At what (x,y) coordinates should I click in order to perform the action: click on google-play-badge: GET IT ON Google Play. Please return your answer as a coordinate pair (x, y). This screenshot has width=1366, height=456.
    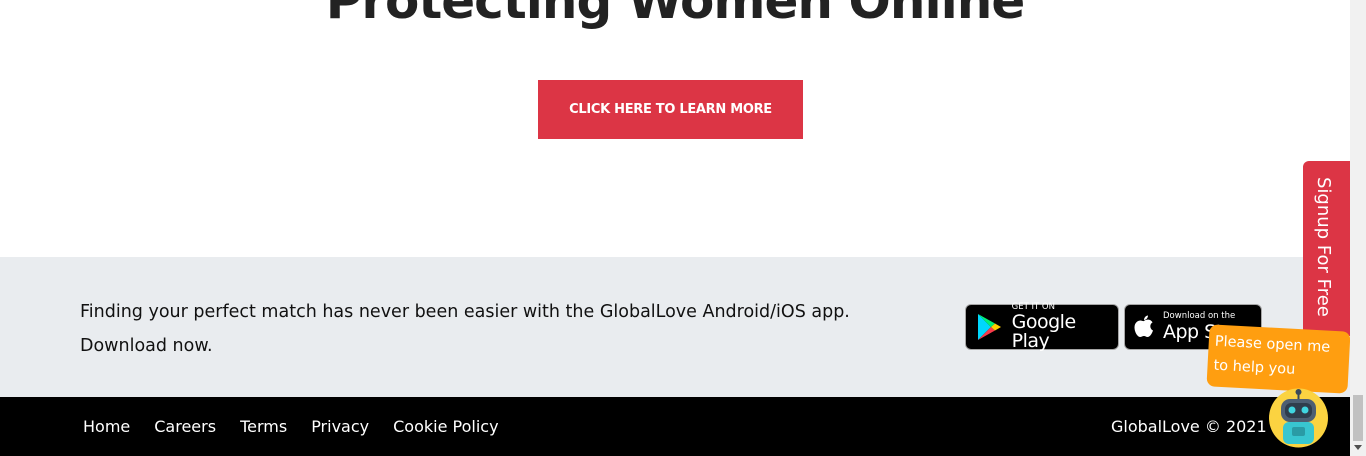
    Looking at the image, I should click on (1042, 327).